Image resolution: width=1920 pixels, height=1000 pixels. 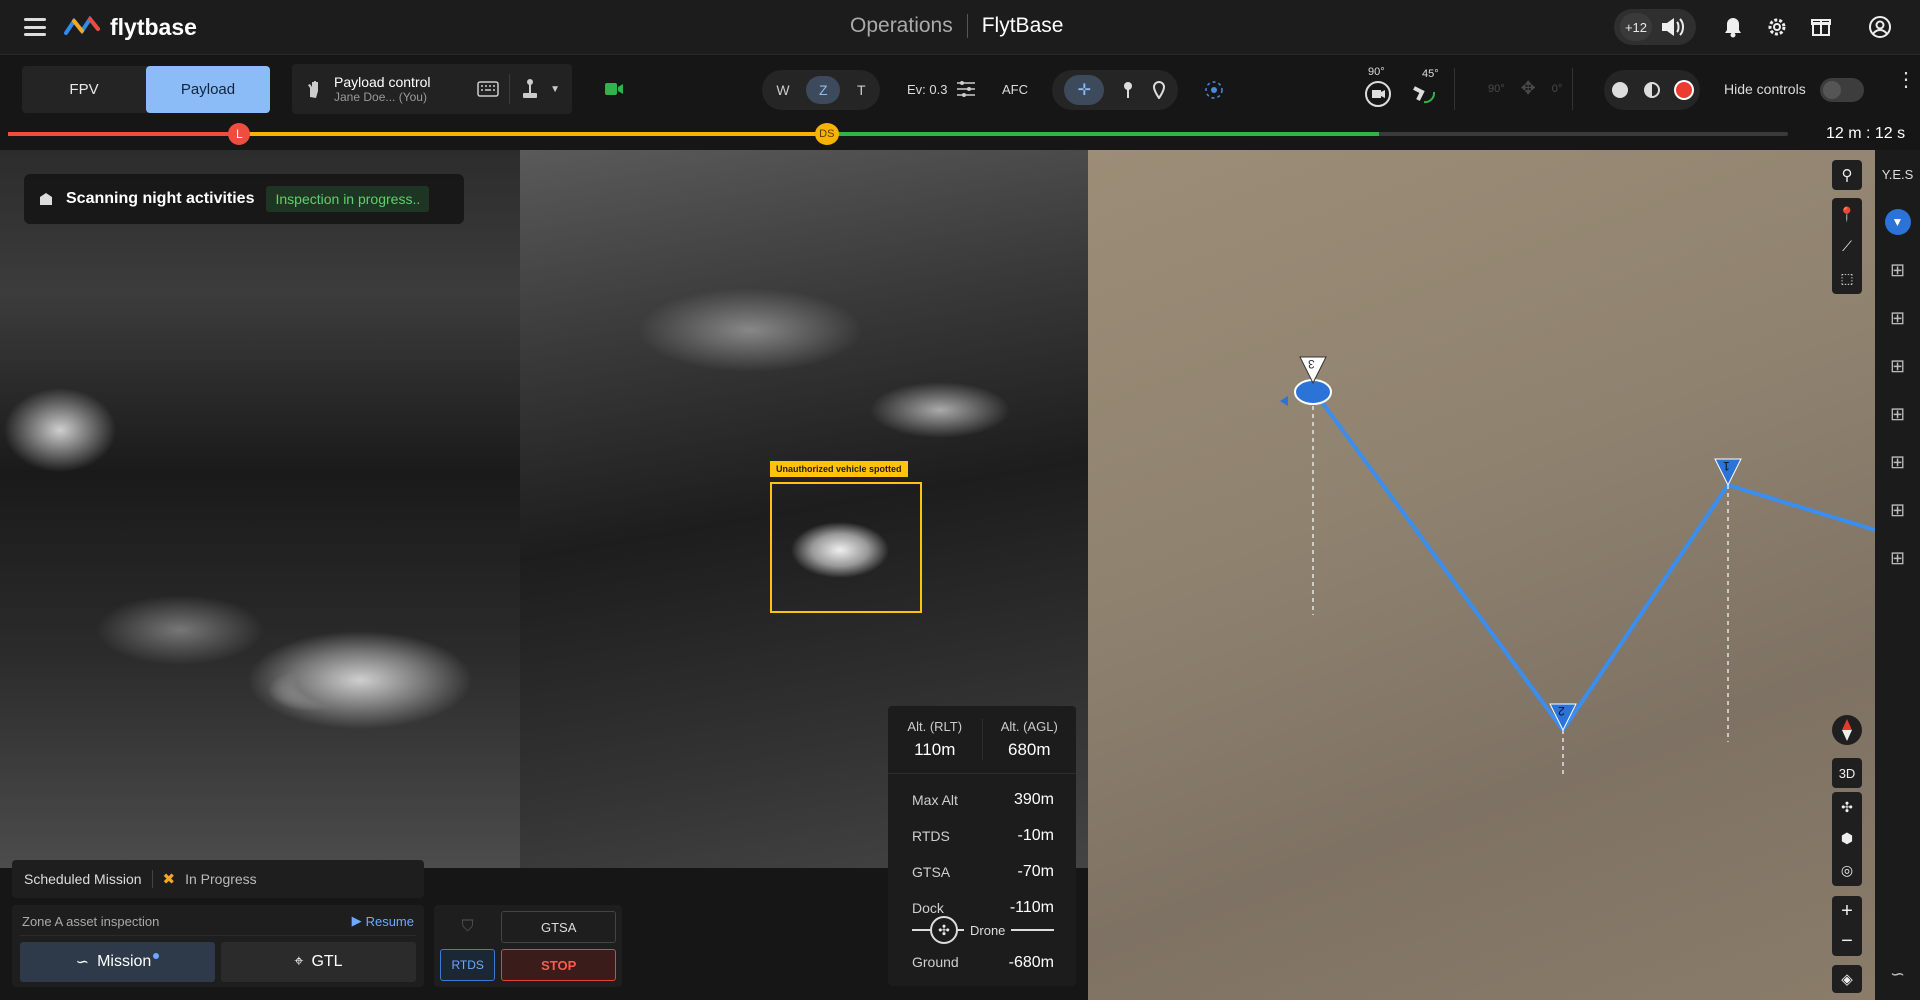 What do you see at coordinates (1313, 370) in the screenshot?
I see `waypoint-3: 3` at bounding box center [1313, 370].